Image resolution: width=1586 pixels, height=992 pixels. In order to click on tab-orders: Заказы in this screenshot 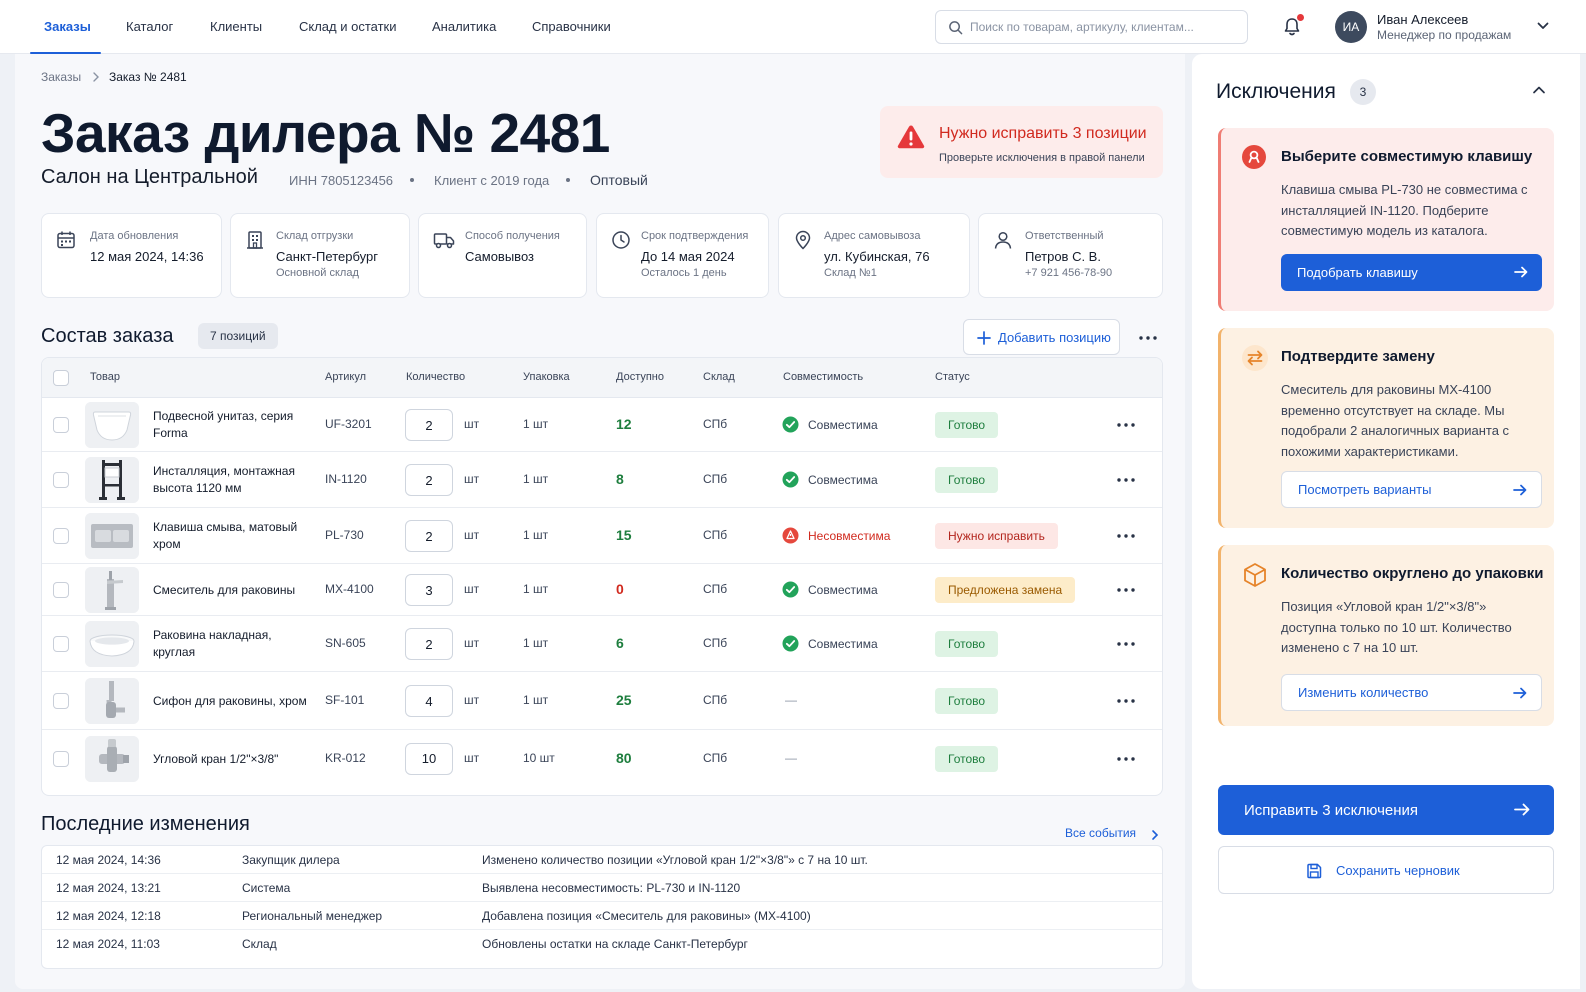, I will do `click(65, 27)`.